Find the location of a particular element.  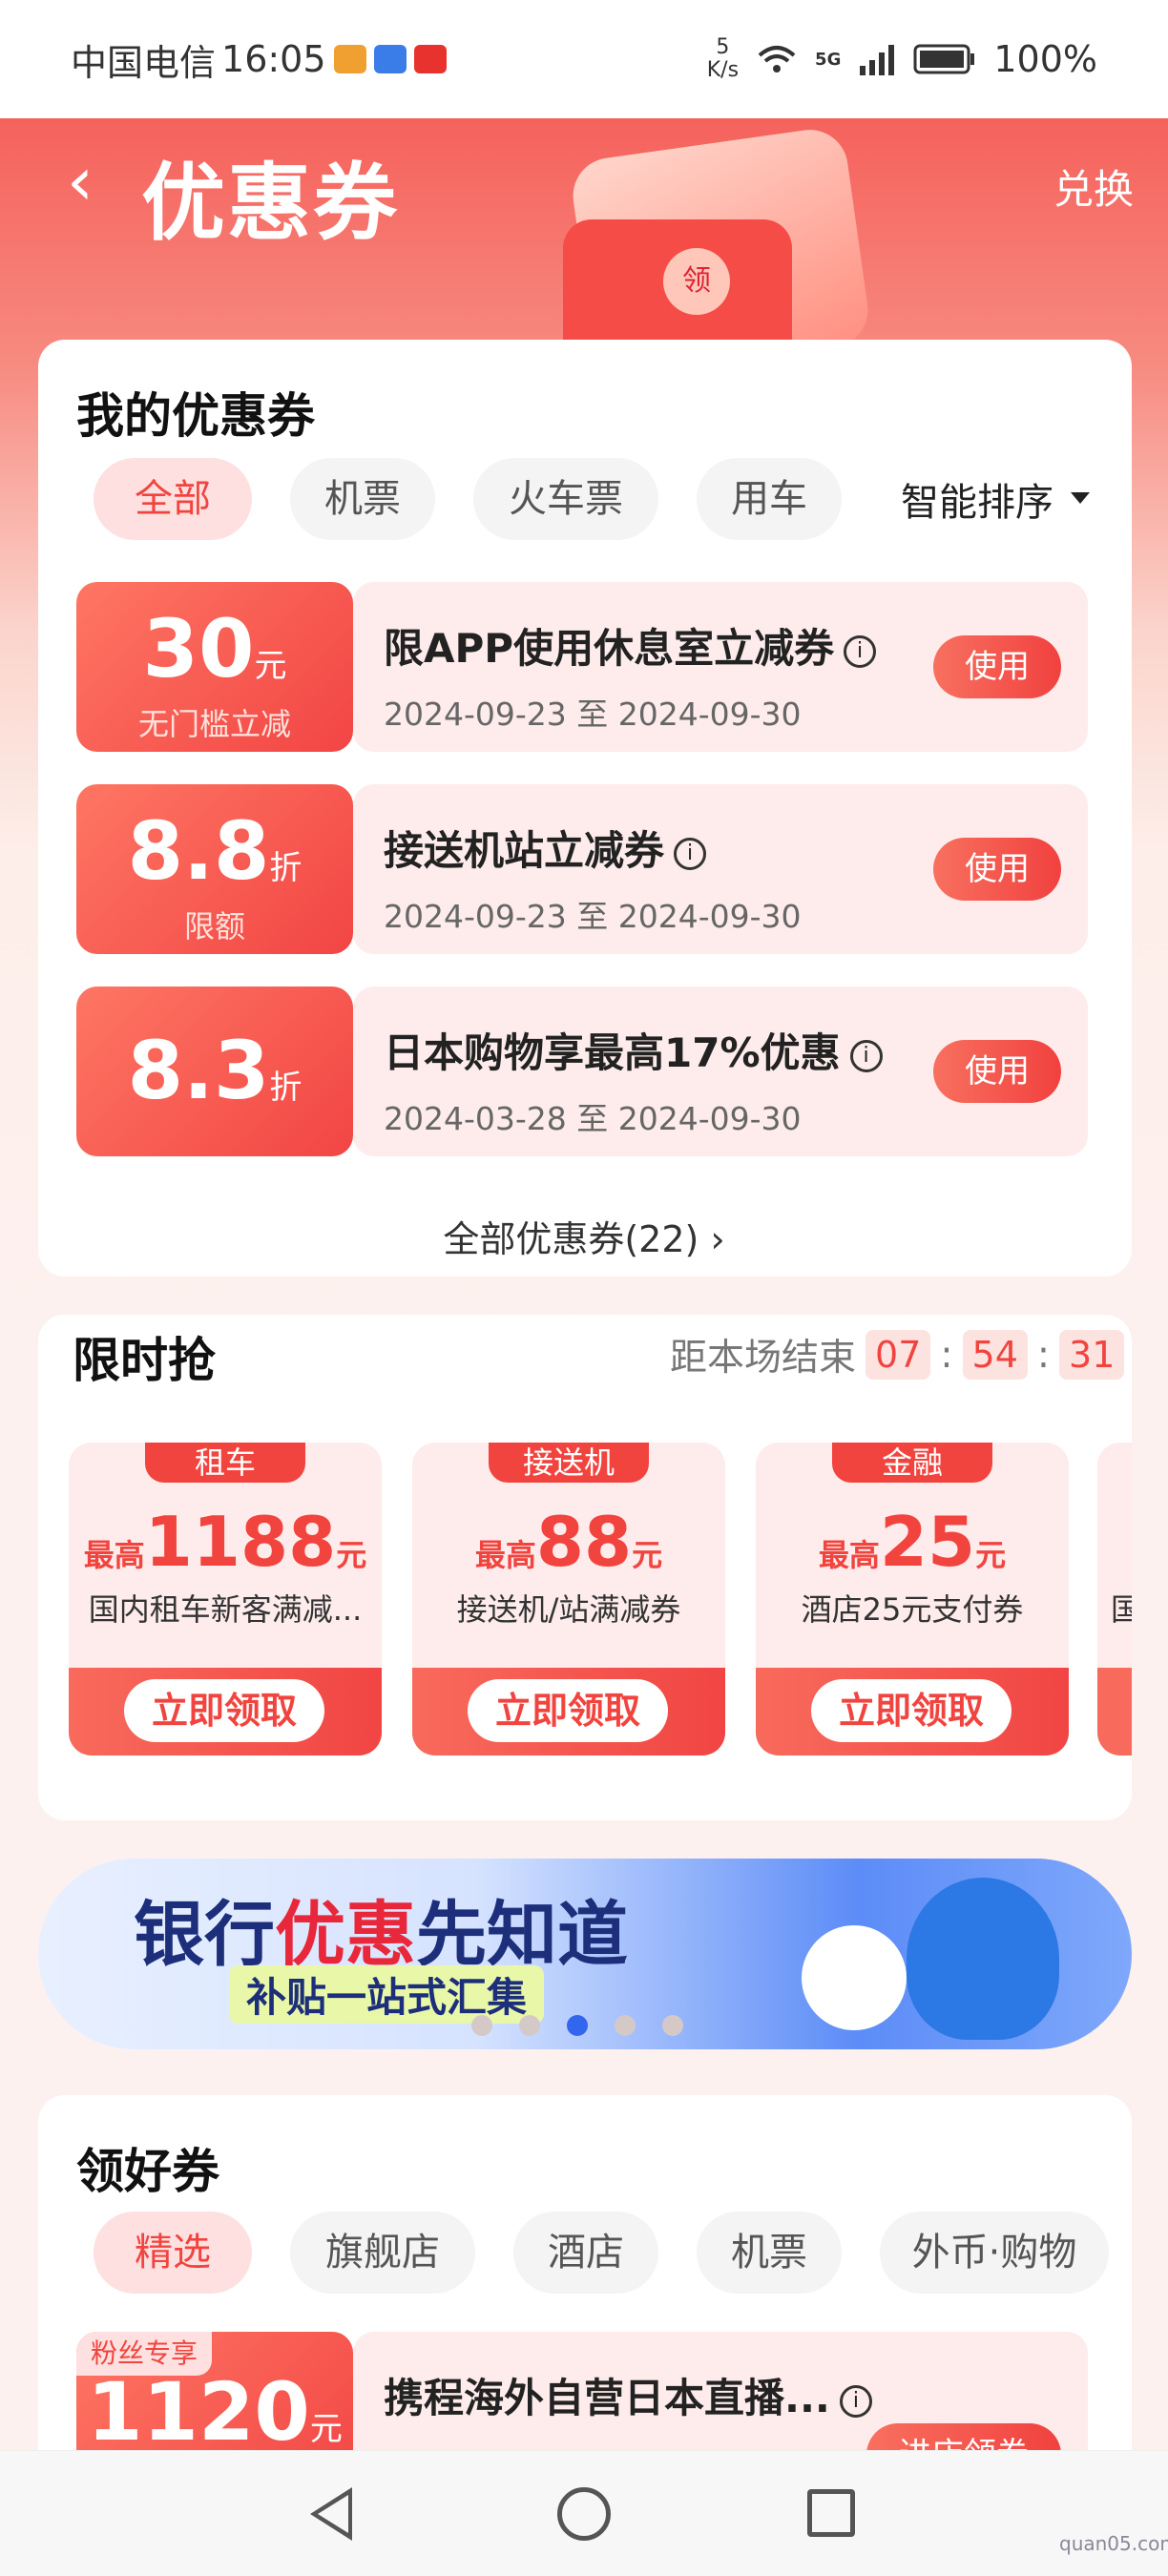

deal-card: 接送机 最高88元 接送机/站满减券 立即领取 is located at coordinates (568, 1599).